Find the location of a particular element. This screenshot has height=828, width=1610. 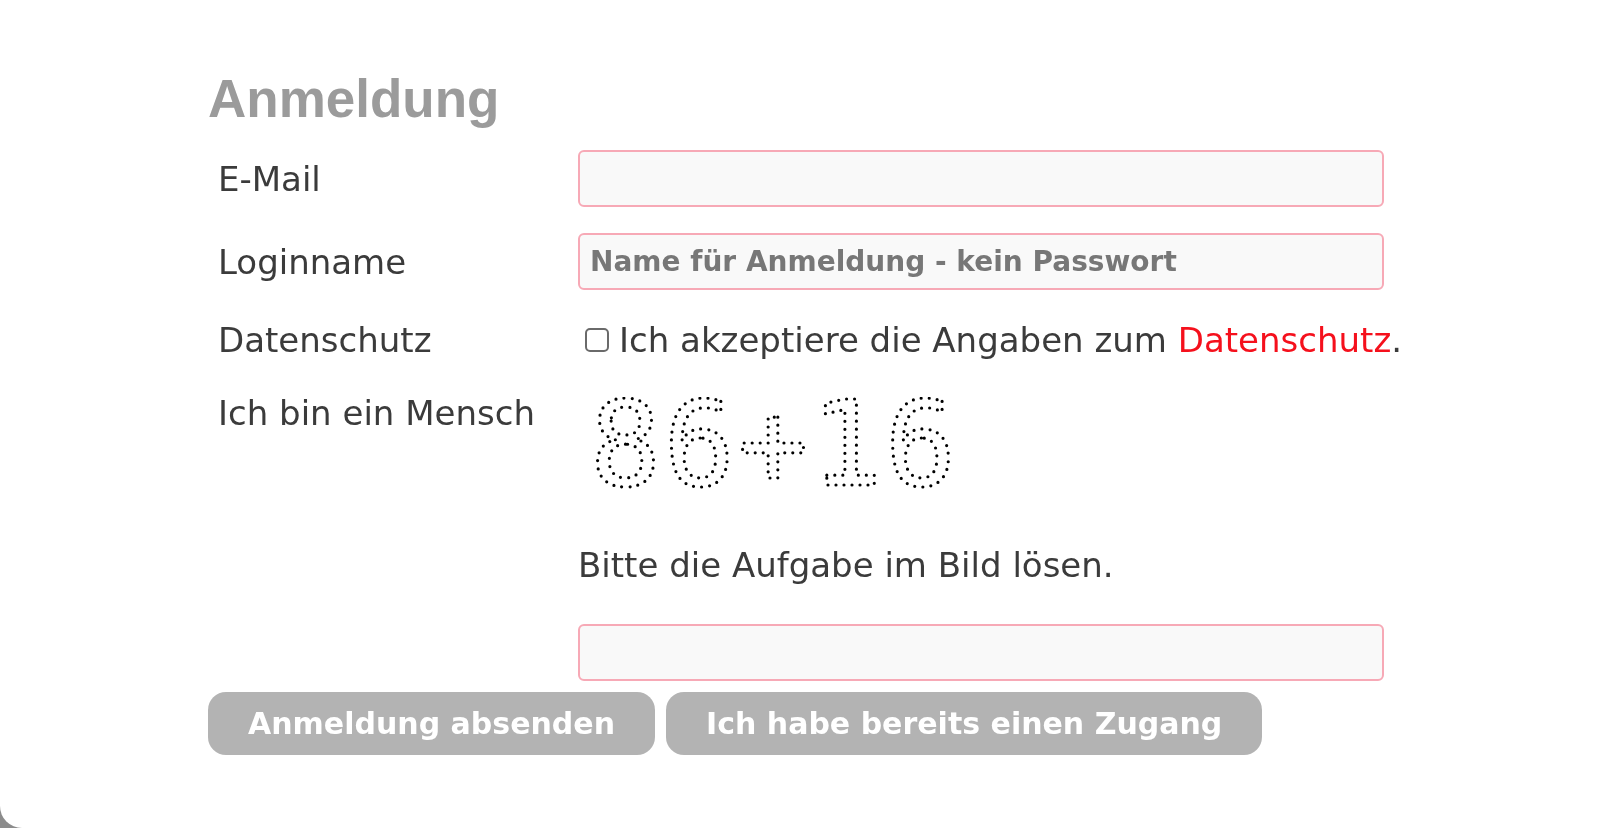

input-field: Name für Anmeldung - kein Passwort is located at coordinates (981, 261).